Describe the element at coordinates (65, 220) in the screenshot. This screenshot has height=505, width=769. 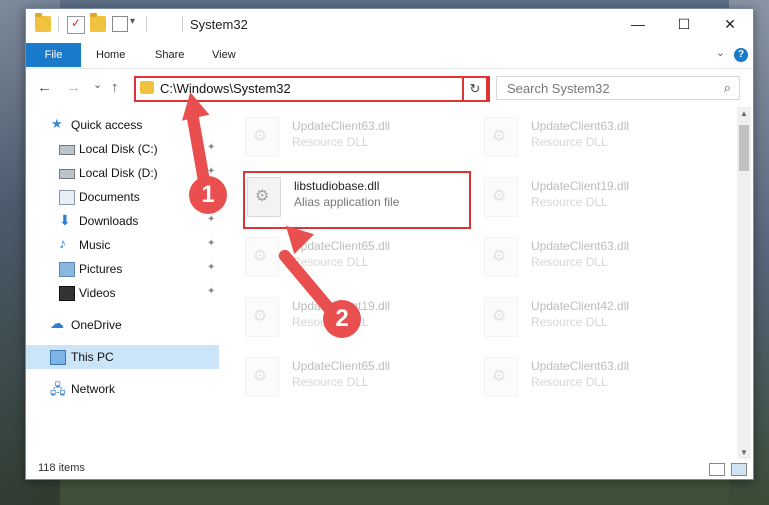
I see `download-icon: ⬇` at that location.